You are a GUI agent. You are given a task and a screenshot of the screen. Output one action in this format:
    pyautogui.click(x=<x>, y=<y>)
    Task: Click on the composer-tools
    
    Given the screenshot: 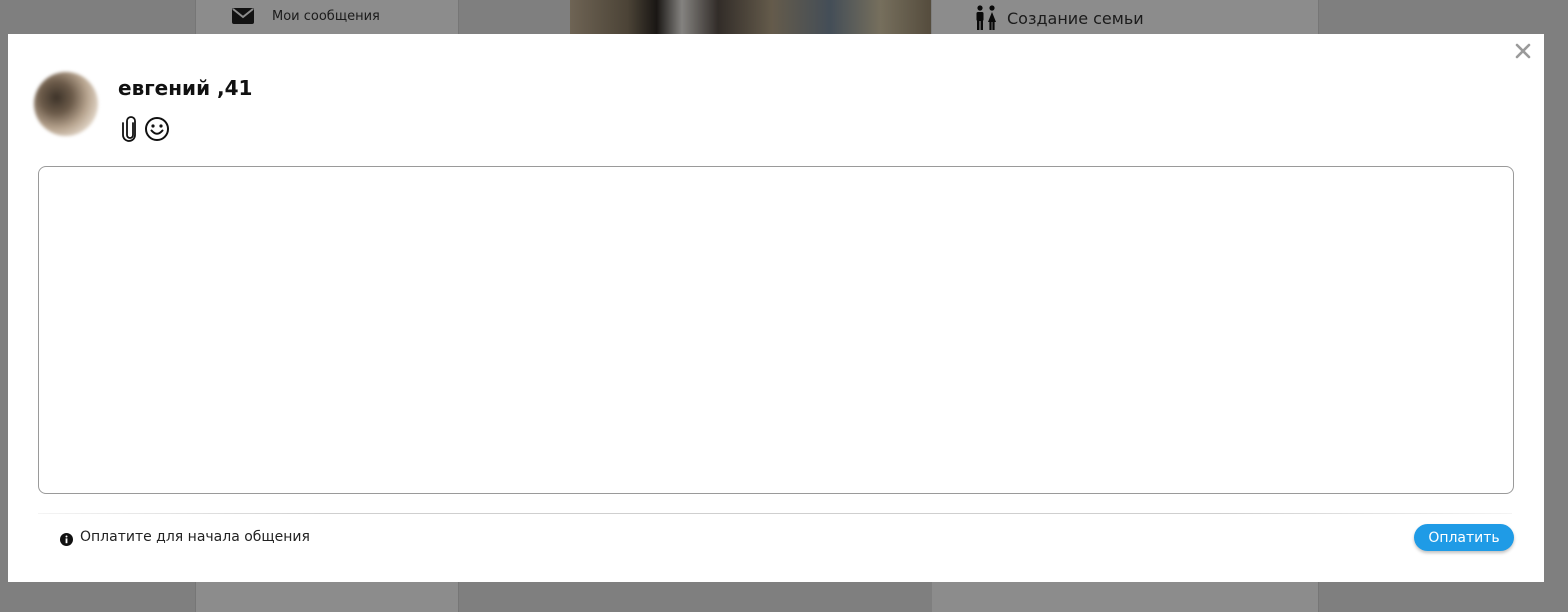 What is the action you would take?
    pyautogui.click(x=146, y=131)
    